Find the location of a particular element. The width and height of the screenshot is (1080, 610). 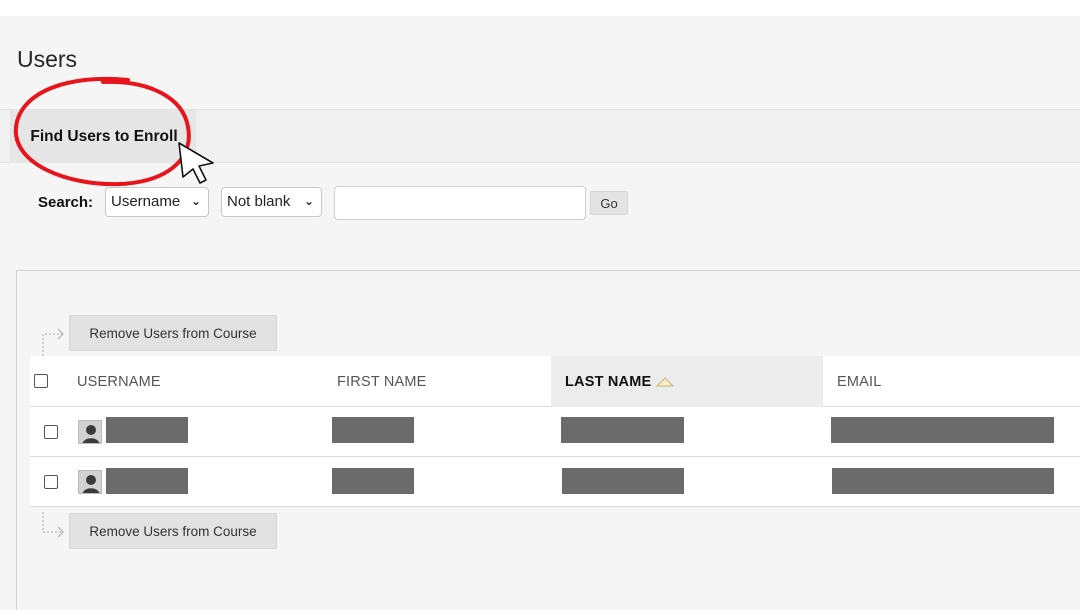

column-header-email: EMAIL is located at coordinates (937, 381).